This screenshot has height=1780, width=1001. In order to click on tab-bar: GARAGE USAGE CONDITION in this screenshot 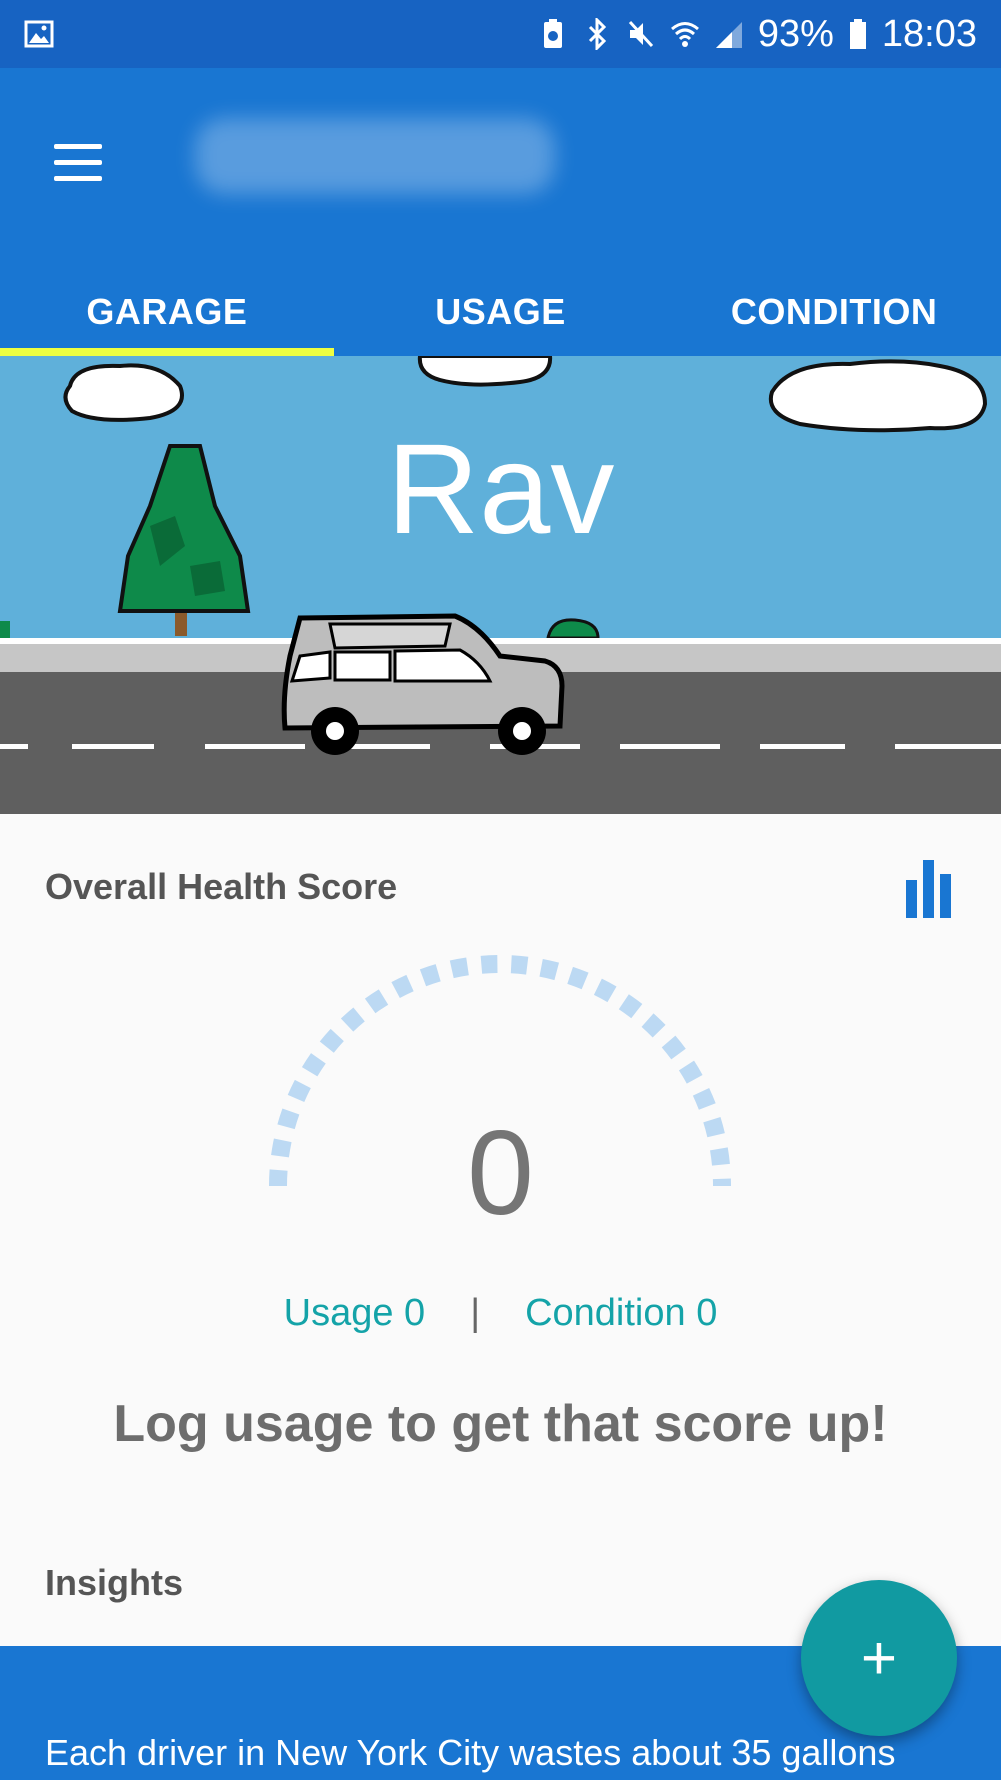, I will do `click(500, 312)`.